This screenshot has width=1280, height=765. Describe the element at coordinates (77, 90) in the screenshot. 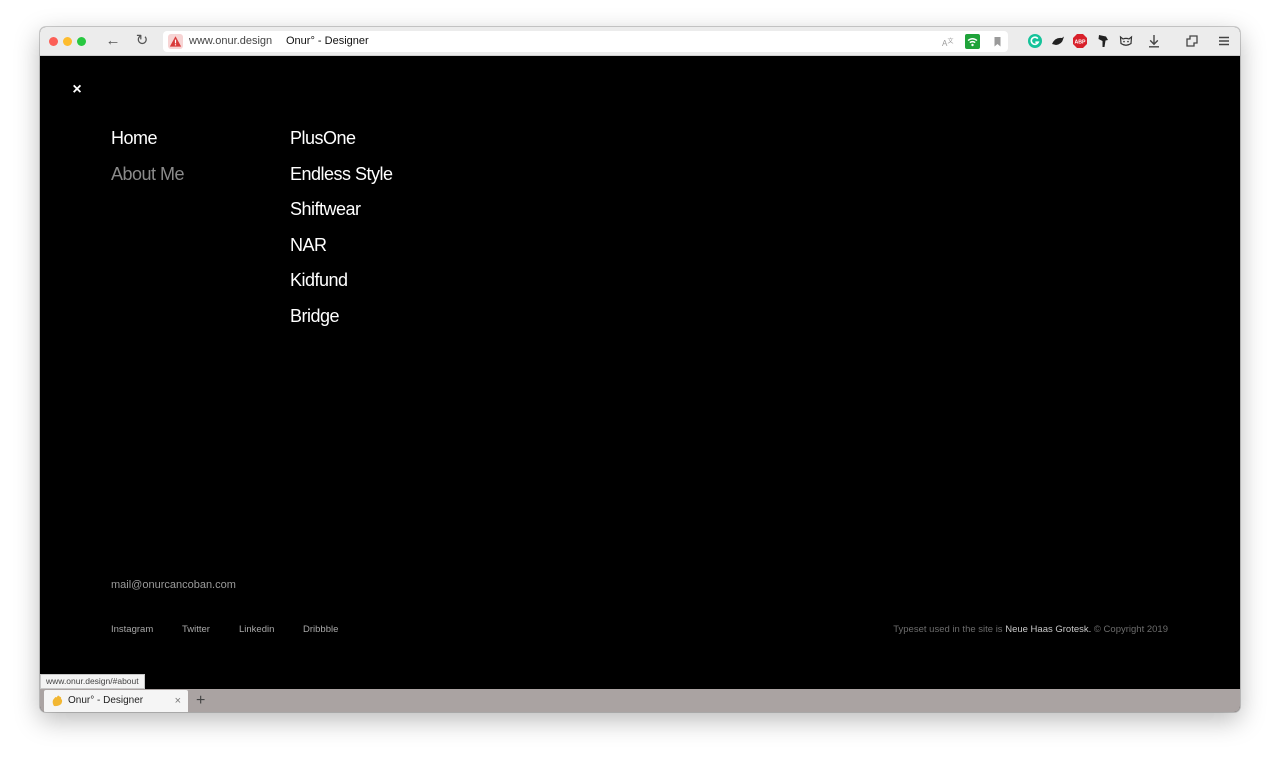

I see `close-menu-button: ×` at that location.